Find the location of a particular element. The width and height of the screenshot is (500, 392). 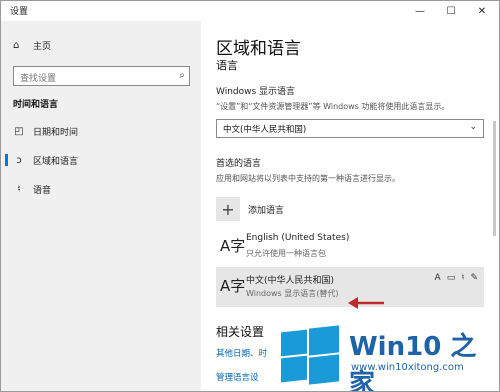

sidebar-item-region-language: ↄ 区域和语言 is located at coordinates (101, 160).